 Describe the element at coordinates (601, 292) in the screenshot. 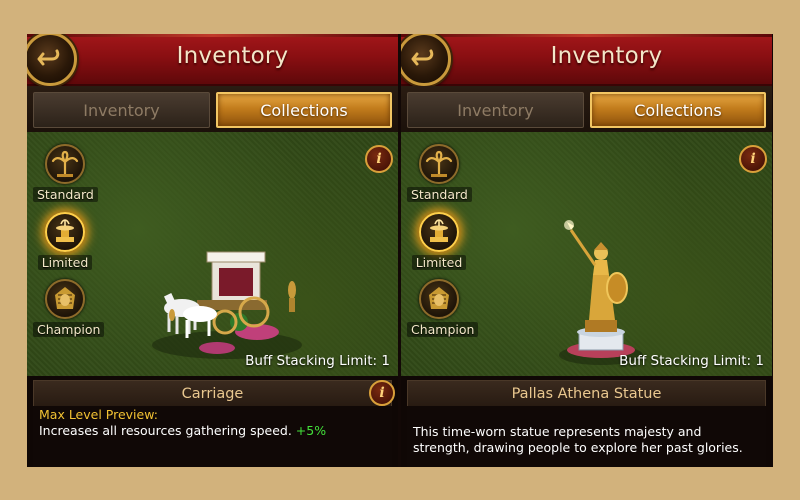

I see `athena-statue-icon` at that location.